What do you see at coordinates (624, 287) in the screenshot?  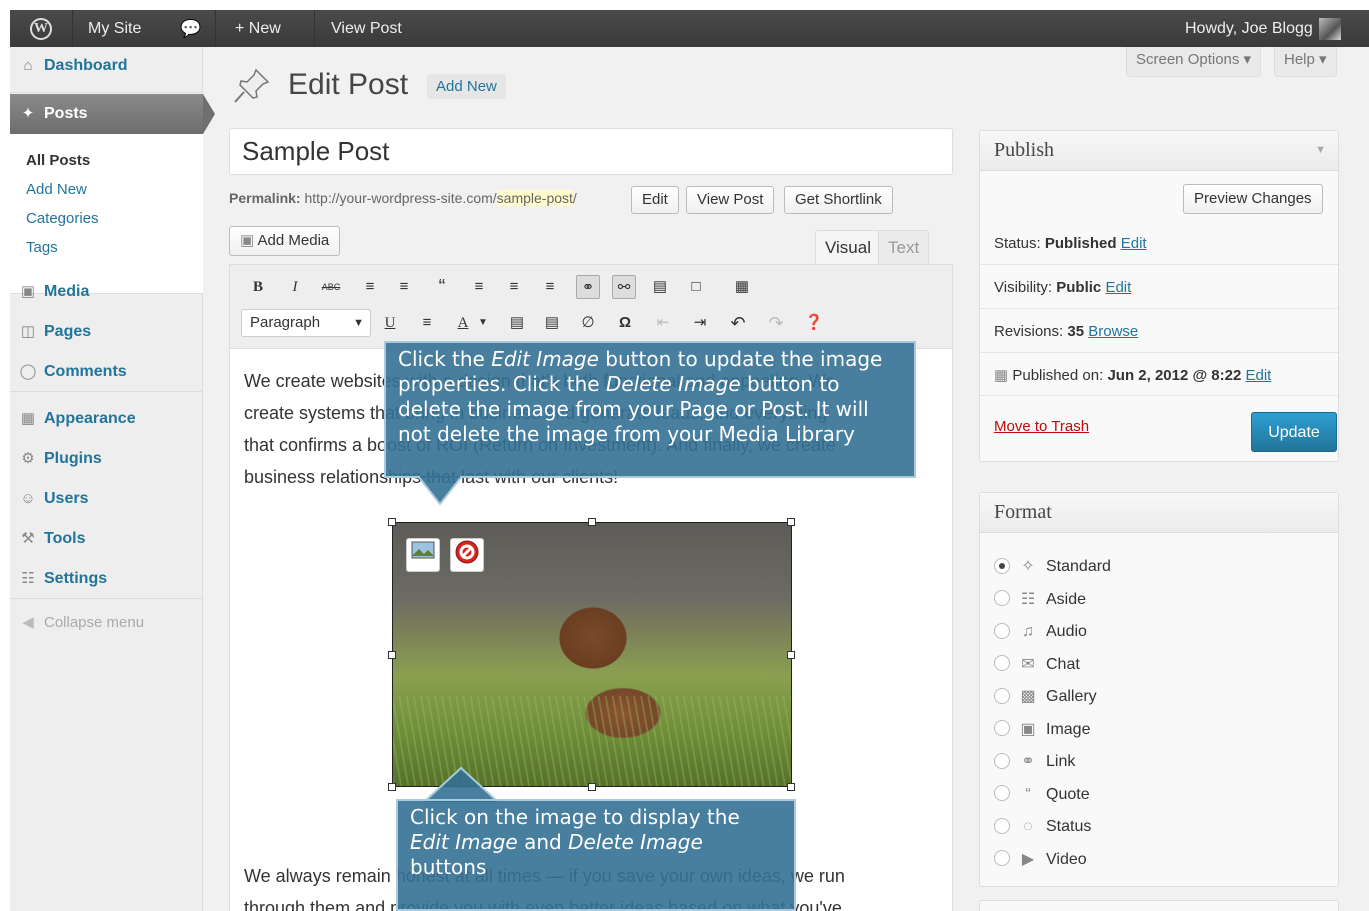 I see `unlink-icon: ⚯` at bounding box center [624, 287].